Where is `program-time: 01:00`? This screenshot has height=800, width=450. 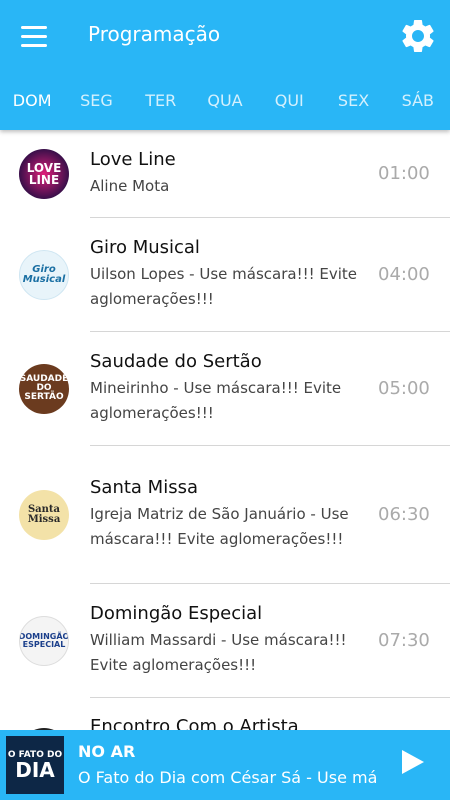
program-time: 01:00 is located at coordinates (404, 173).